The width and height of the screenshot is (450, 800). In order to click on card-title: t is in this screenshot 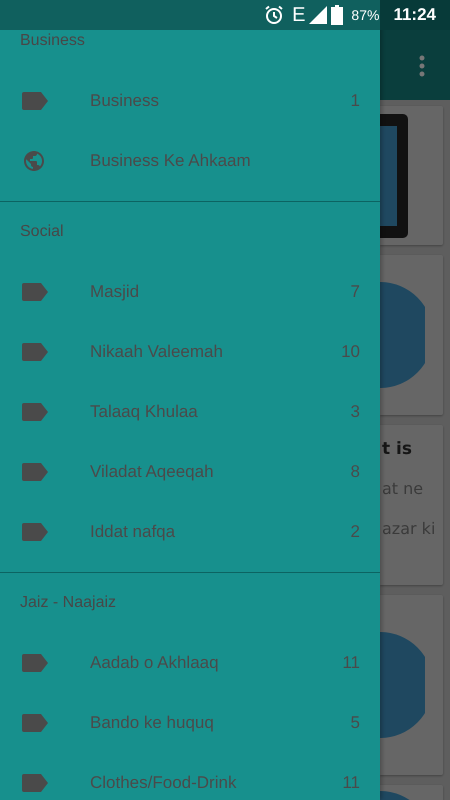, I will do `click(397, 449)`.